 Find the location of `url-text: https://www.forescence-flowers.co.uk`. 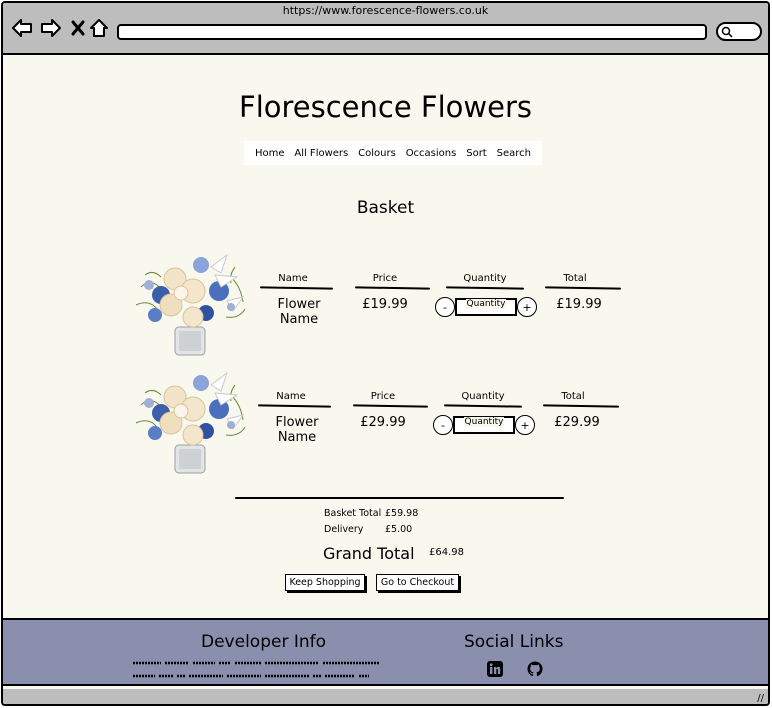

url-text: https://www.forescence-flowers.co.uk is located at coordinates (385, 10).